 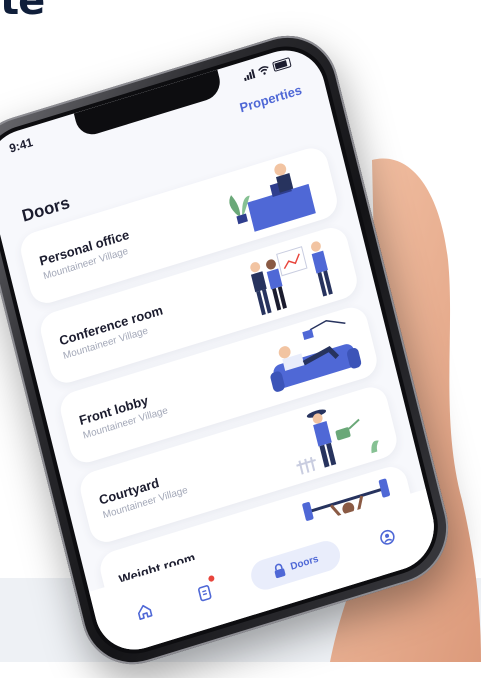 I want to click on tab-doors: Doors, so click(x=296, y=565).